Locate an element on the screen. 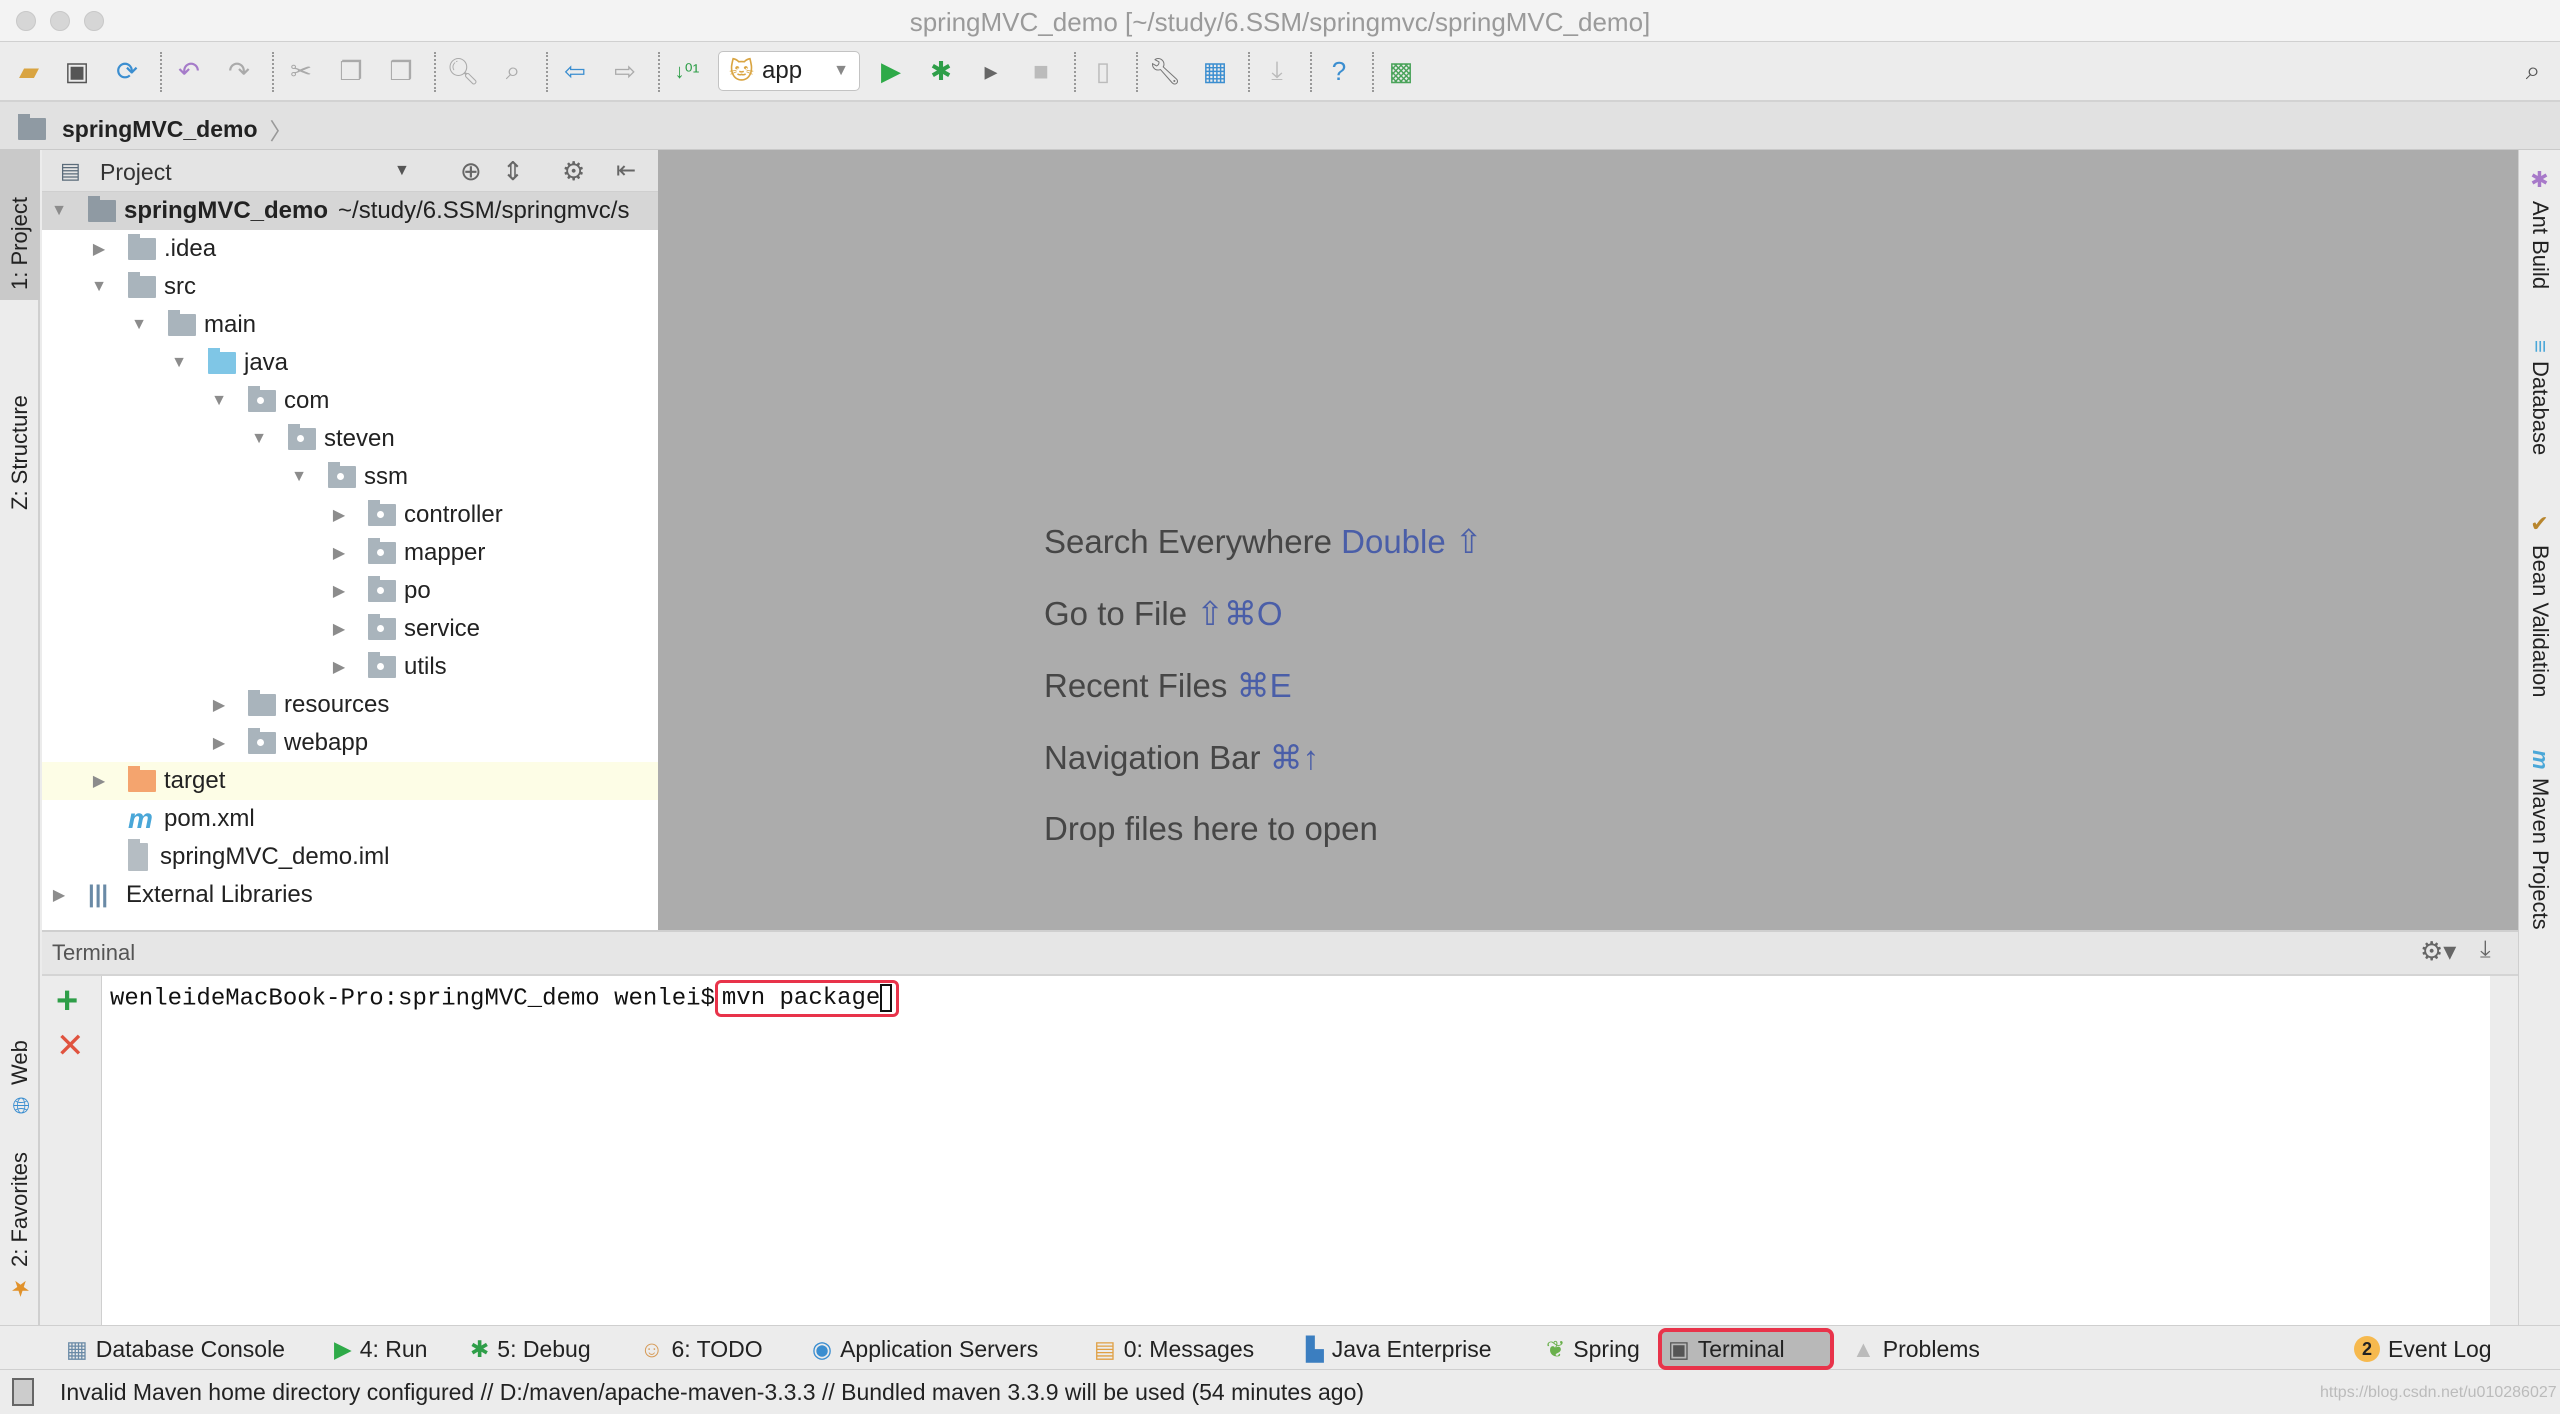 Image resolution: width=2560 pixels, height=1414 pixels. tree-item: ▶ ||| External Libraries is located at coordinates (350, 895).